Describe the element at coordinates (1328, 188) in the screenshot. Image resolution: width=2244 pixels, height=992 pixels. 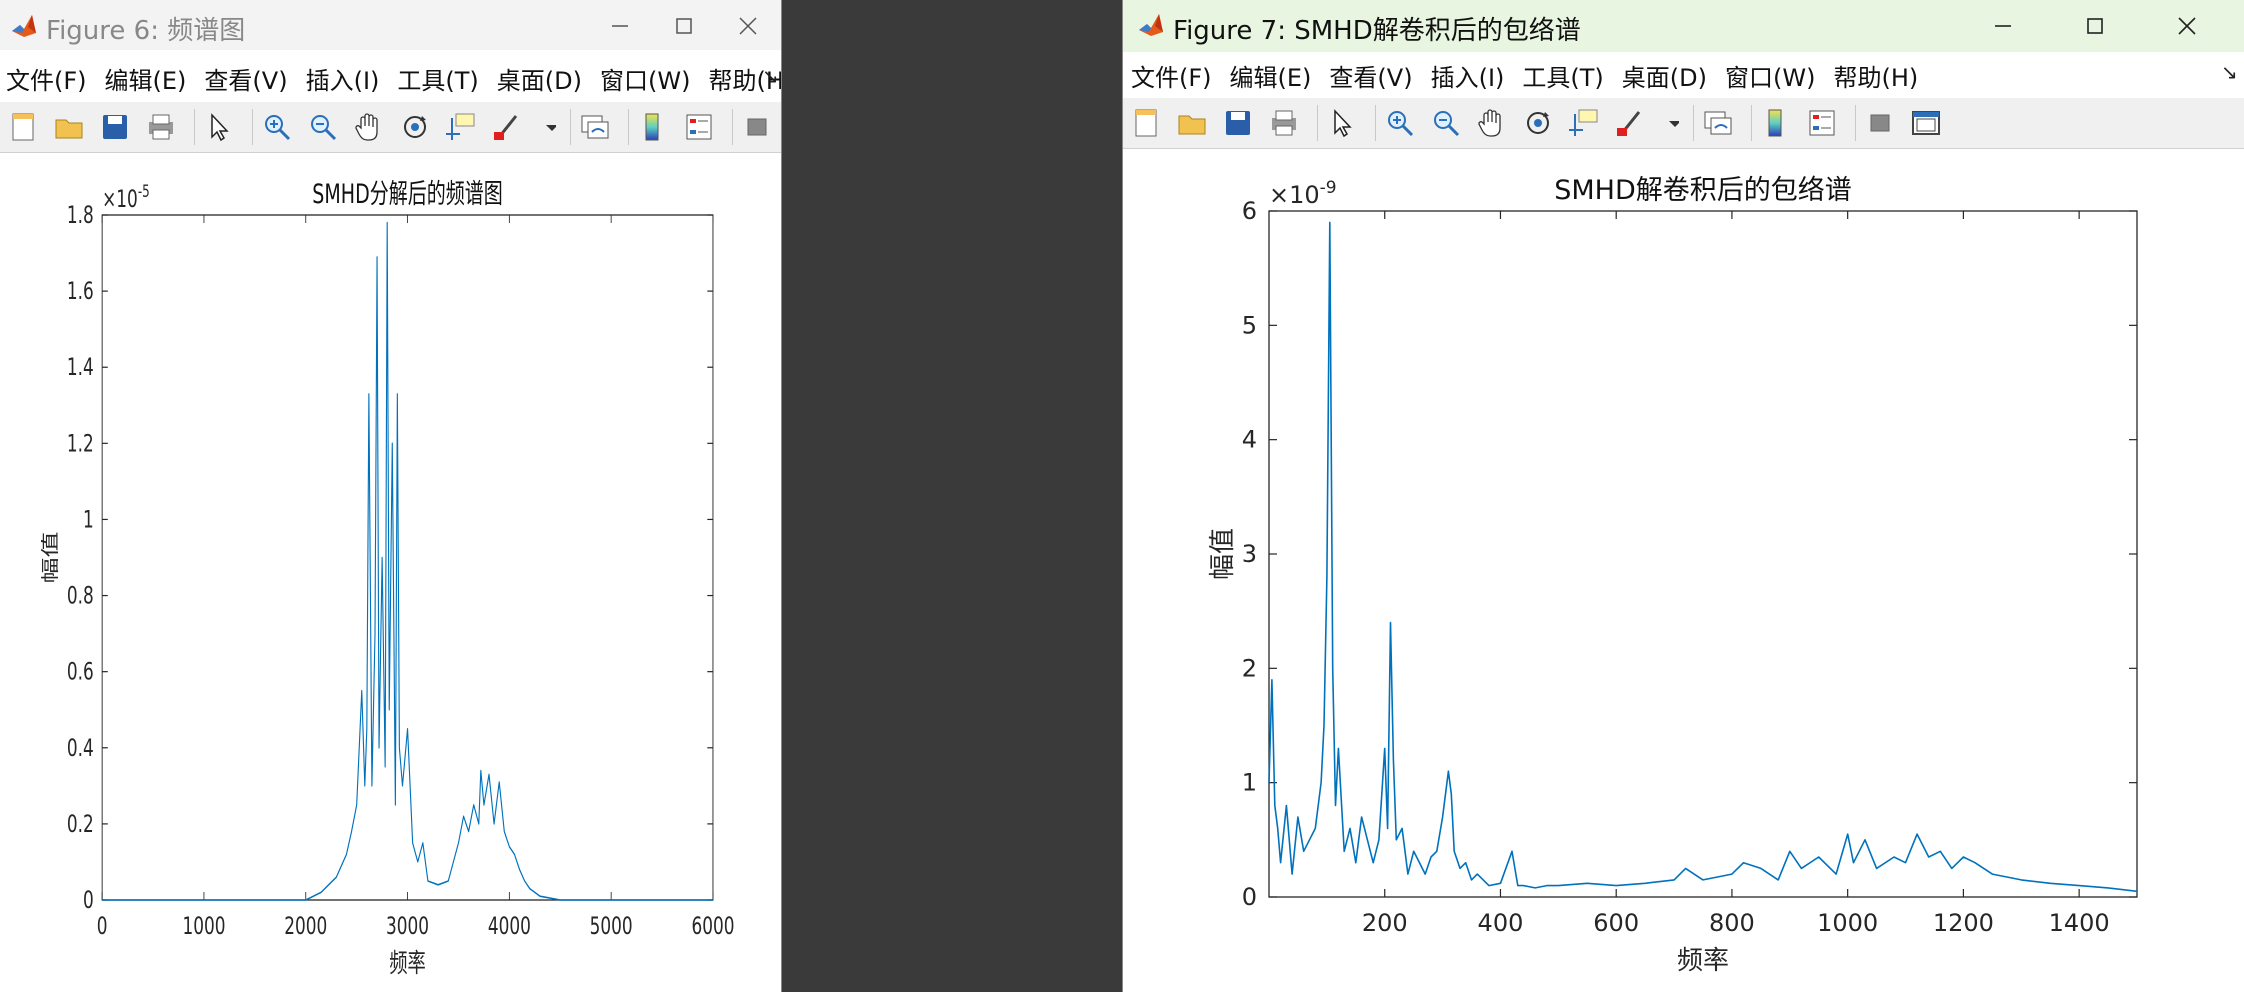
I see `y-exponent-power: -9` at that location.